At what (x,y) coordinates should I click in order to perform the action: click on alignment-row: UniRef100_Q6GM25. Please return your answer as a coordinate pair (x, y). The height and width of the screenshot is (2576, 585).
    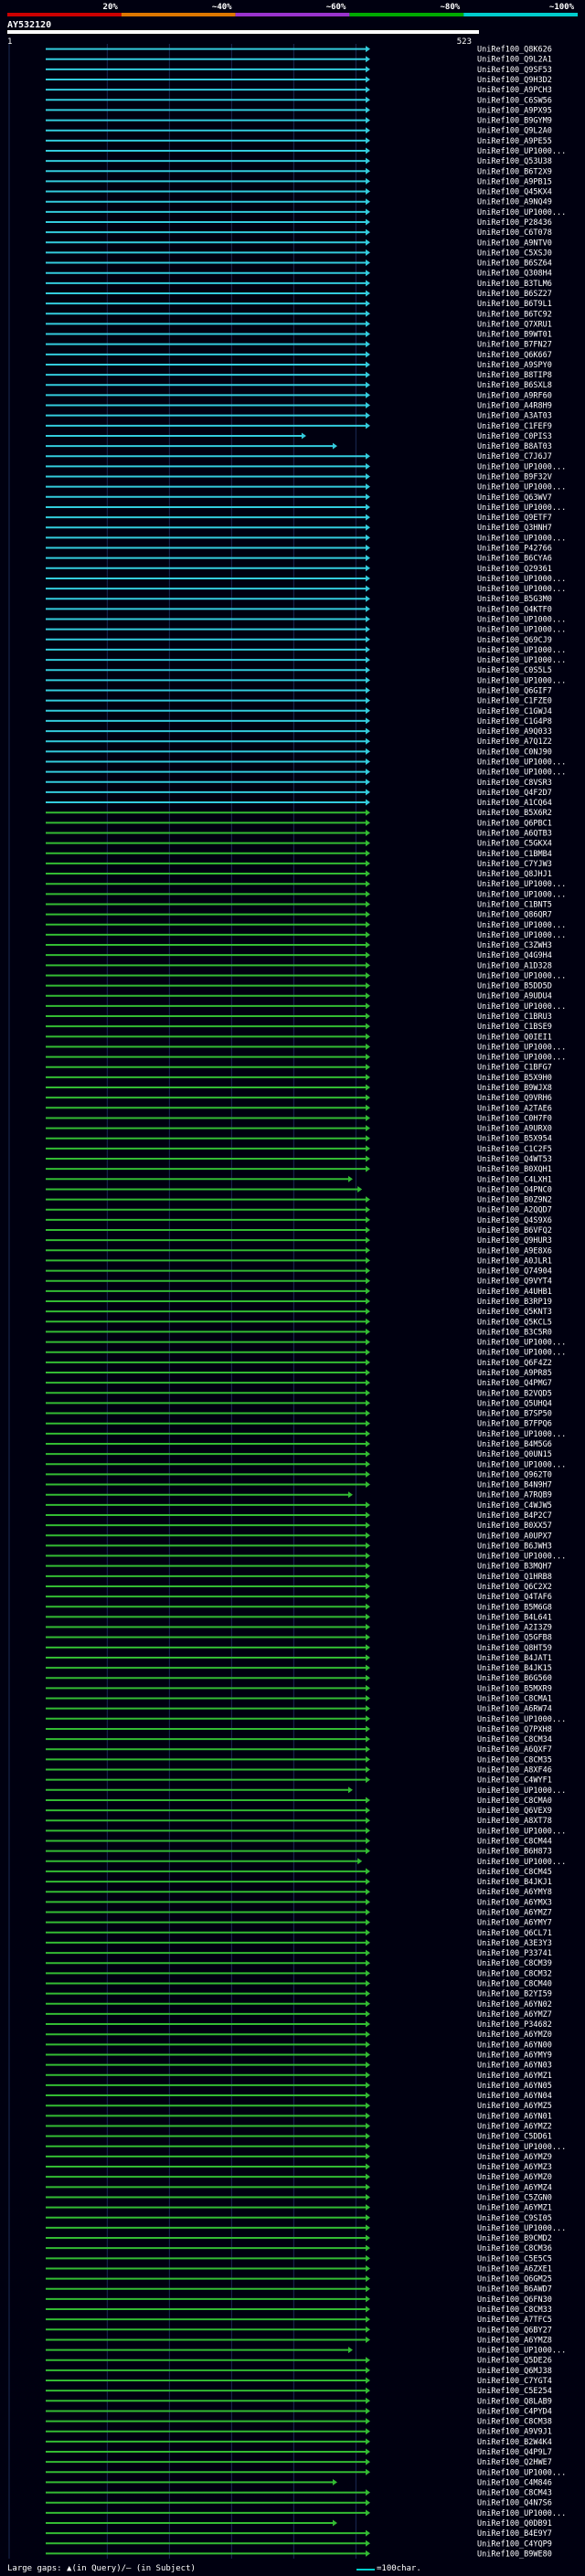
    Looking at the image, I should click on (299, 2279).